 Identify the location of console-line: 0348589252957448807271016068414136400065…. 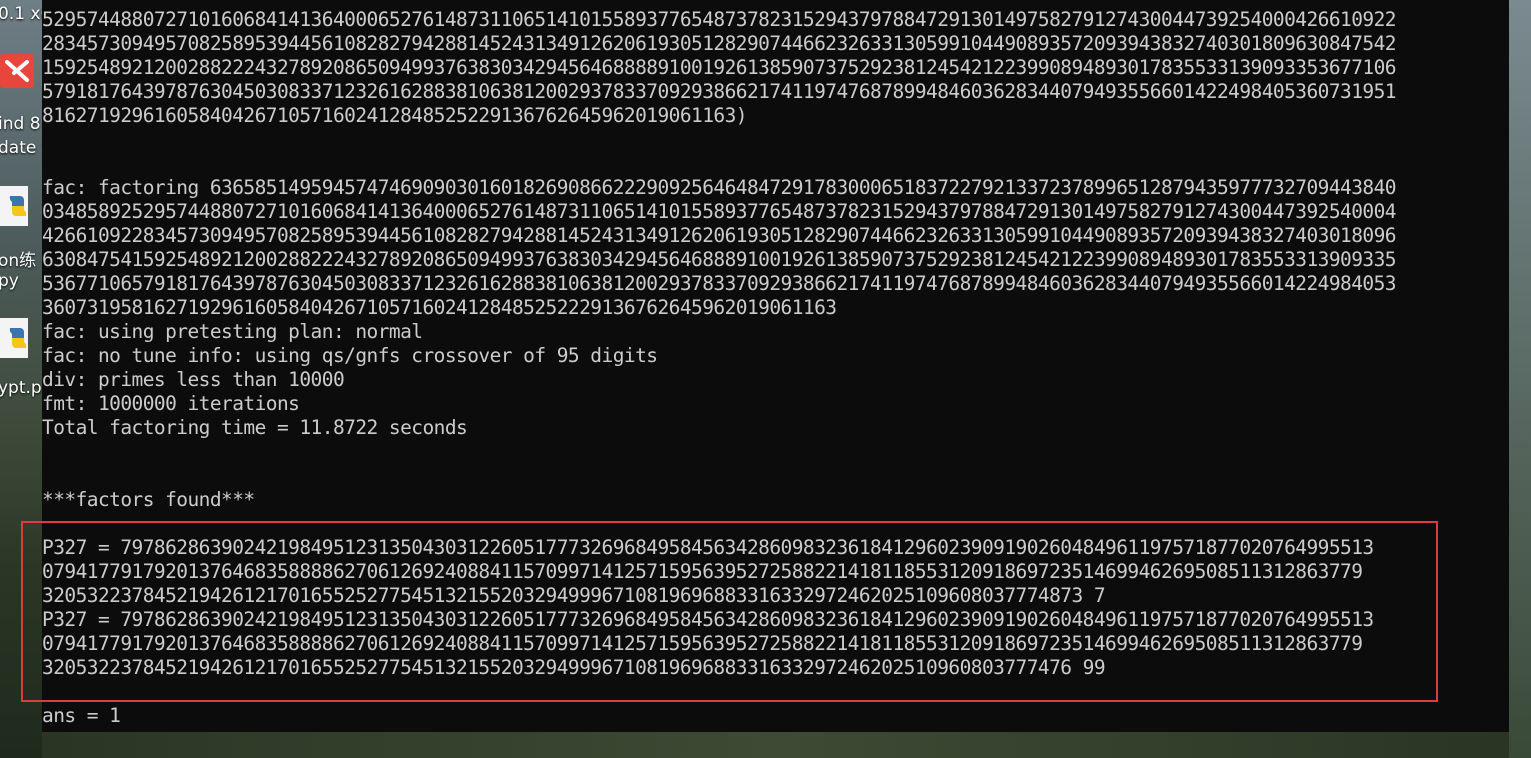
(719, 211).